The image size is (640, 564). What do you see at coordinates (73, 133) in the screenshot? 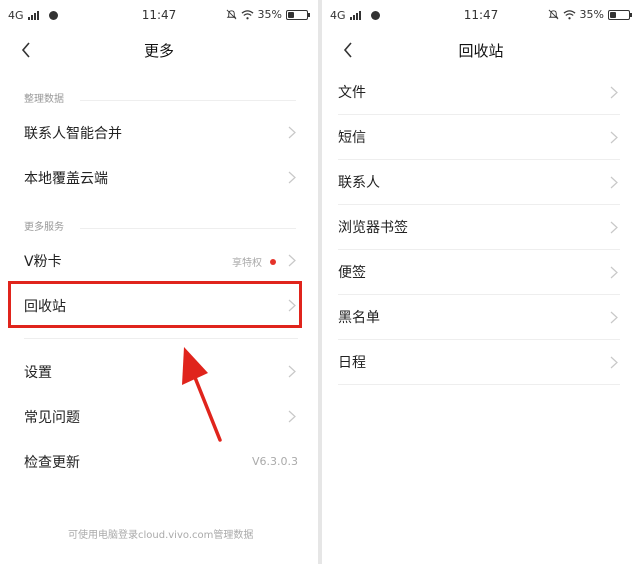
I see `row-label: 联系人智能合并` at bounding box center [73, 133].